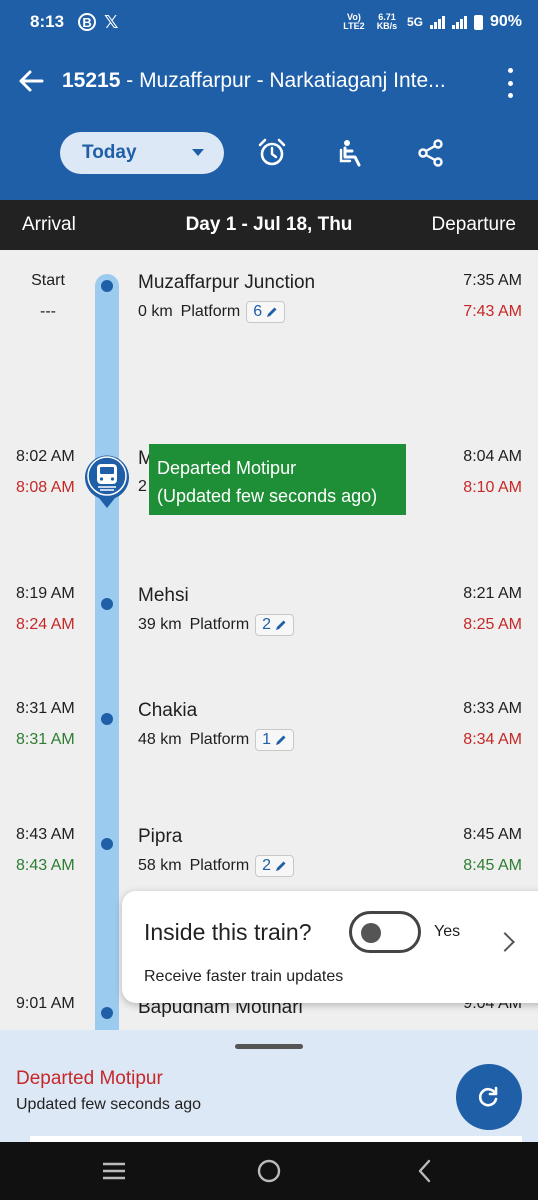 The image size is (538, 1200). Describe the element at coordinates (47, 21) in the screenshot. I see `status-time: 8:13` at that location.